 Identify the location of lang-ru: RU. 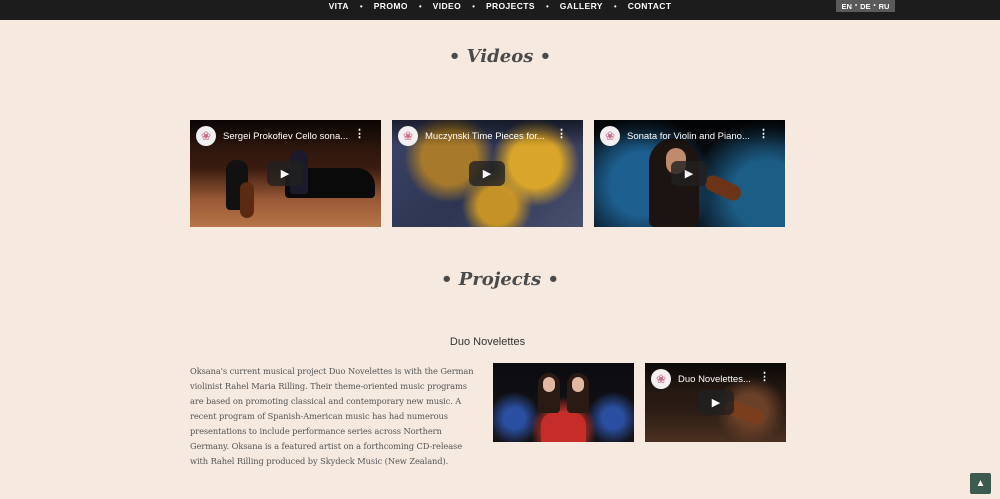
(884, 6).